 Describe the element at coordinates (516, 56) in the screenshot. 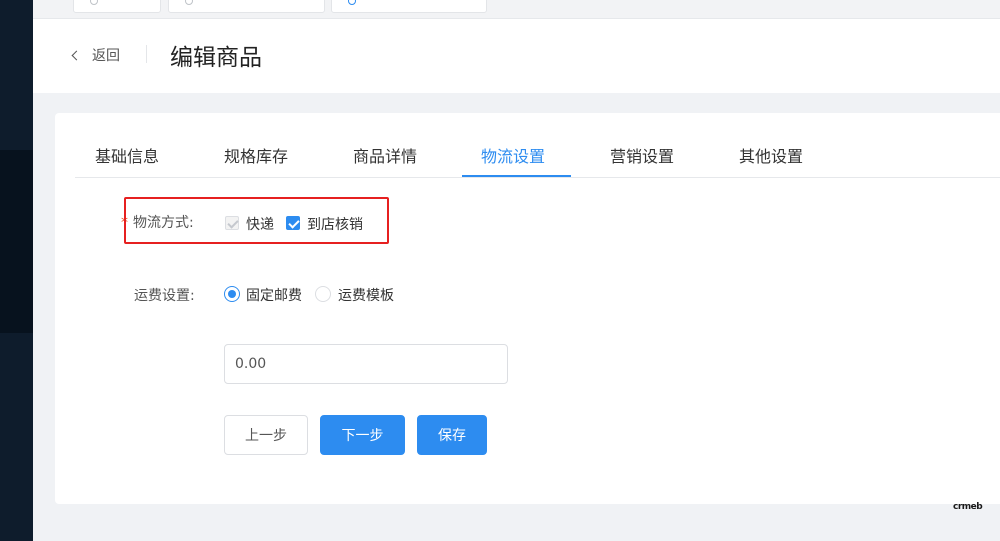

I see `page-header: 返回 编辑商品` at that location.